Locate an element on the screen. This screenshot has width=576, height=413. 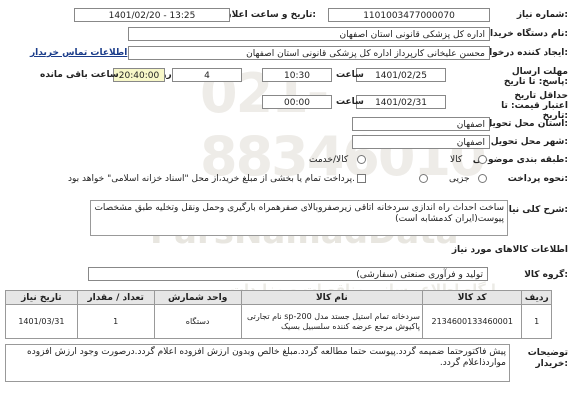
label-validity: حداقل تاریخ اعتبار قیمت: تا تاریخ: is located at coordinates (534, 106).